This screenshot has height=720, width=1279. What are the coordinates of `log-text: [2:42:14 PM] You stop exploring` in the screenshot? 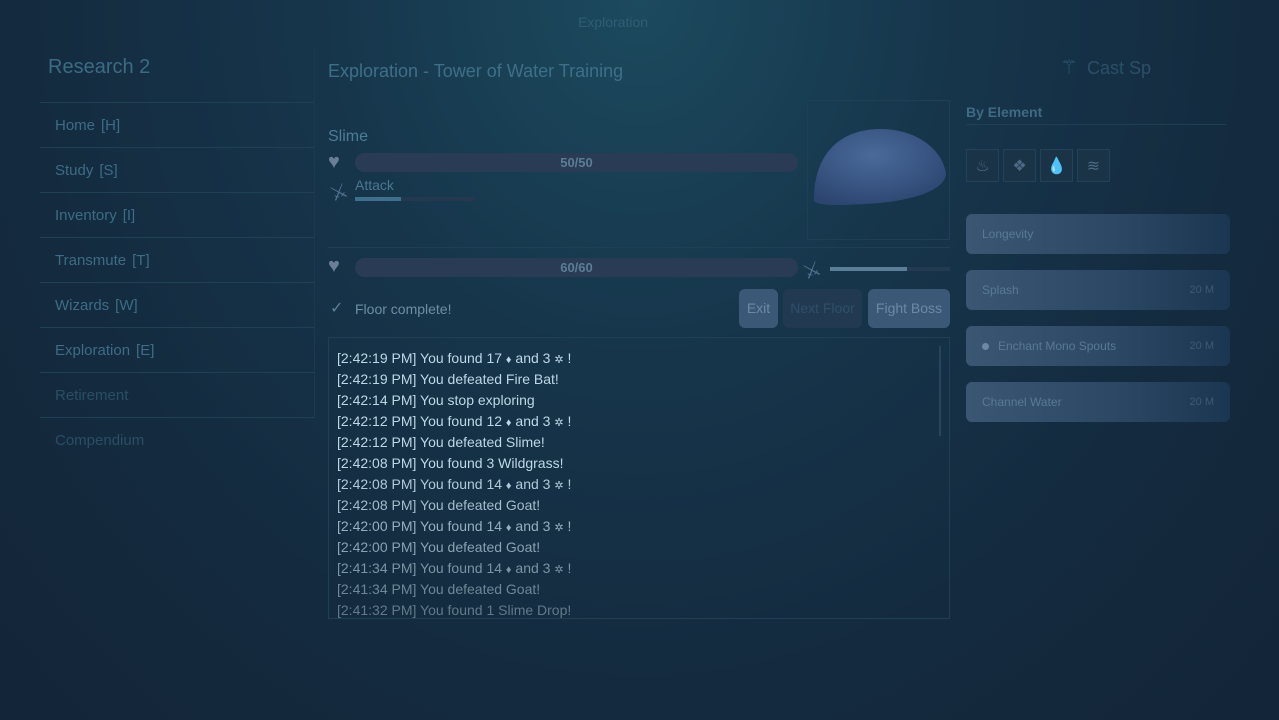 It's located at (436, 400).